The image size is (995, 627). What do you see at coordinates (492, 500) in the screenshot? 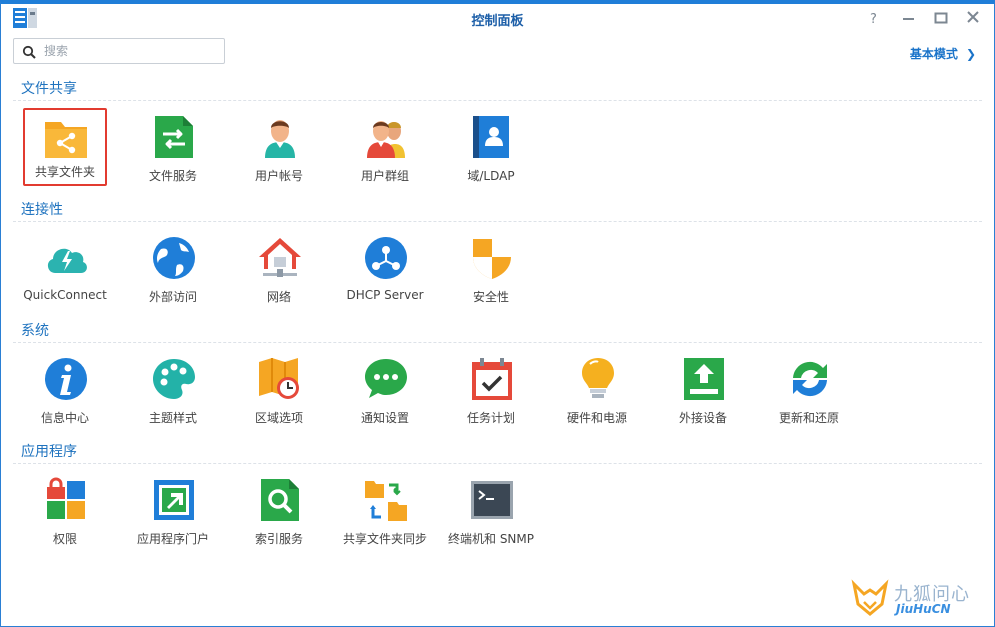
I see `terminal-snmp-icon` at bounding box center [492, 500].